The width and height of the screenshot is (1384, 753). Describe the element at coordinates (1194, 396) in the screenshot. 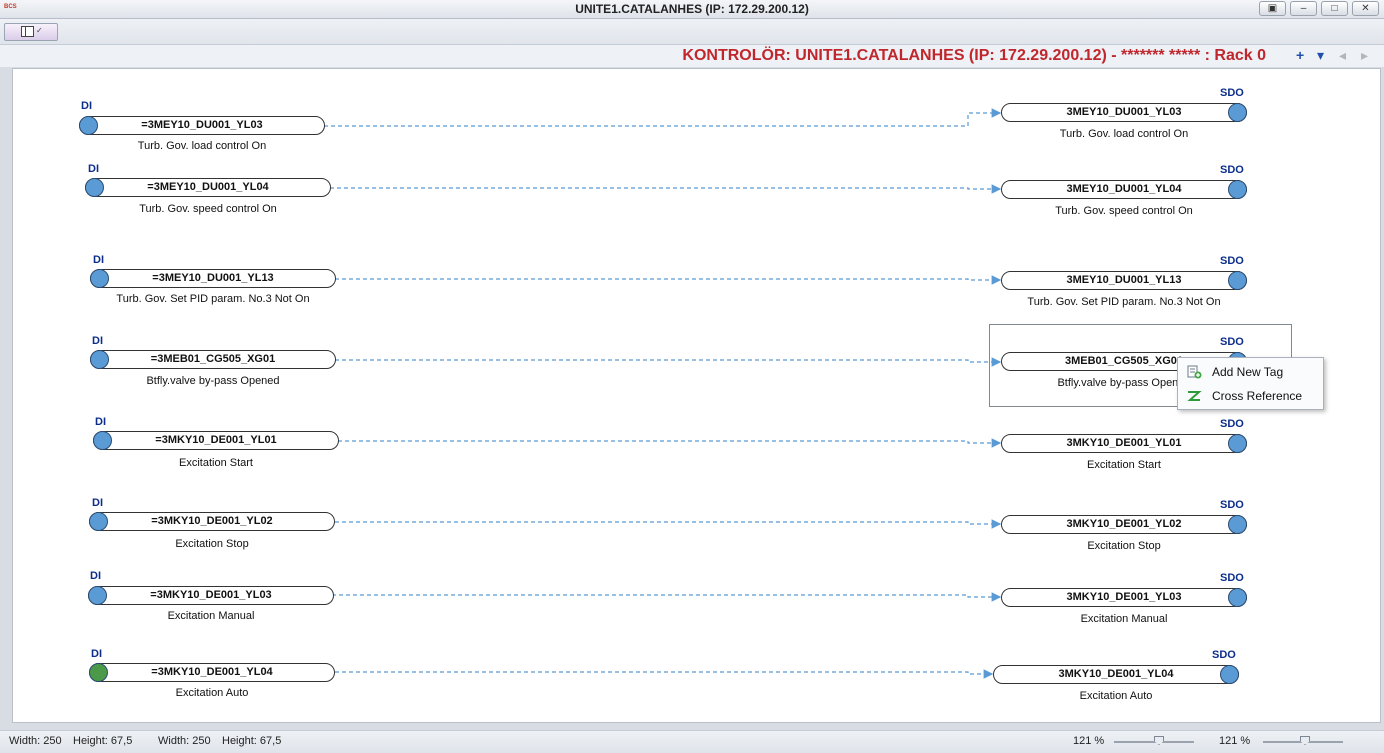

I see `cross-reference-icon` at that location.